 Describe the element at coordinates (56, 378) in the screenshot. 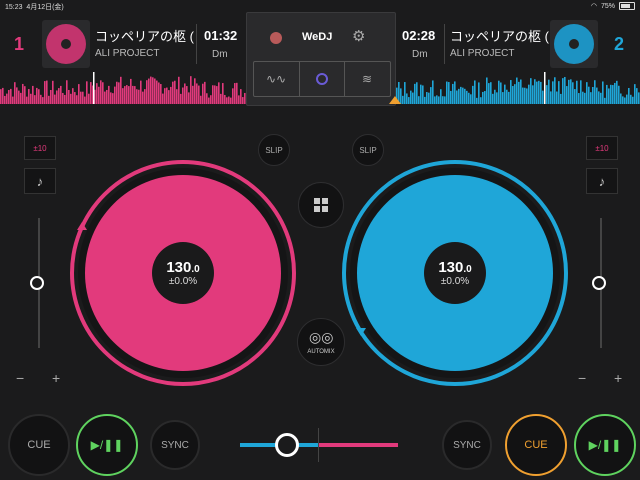

I see `deck1-tempo-plus: +` at that location.